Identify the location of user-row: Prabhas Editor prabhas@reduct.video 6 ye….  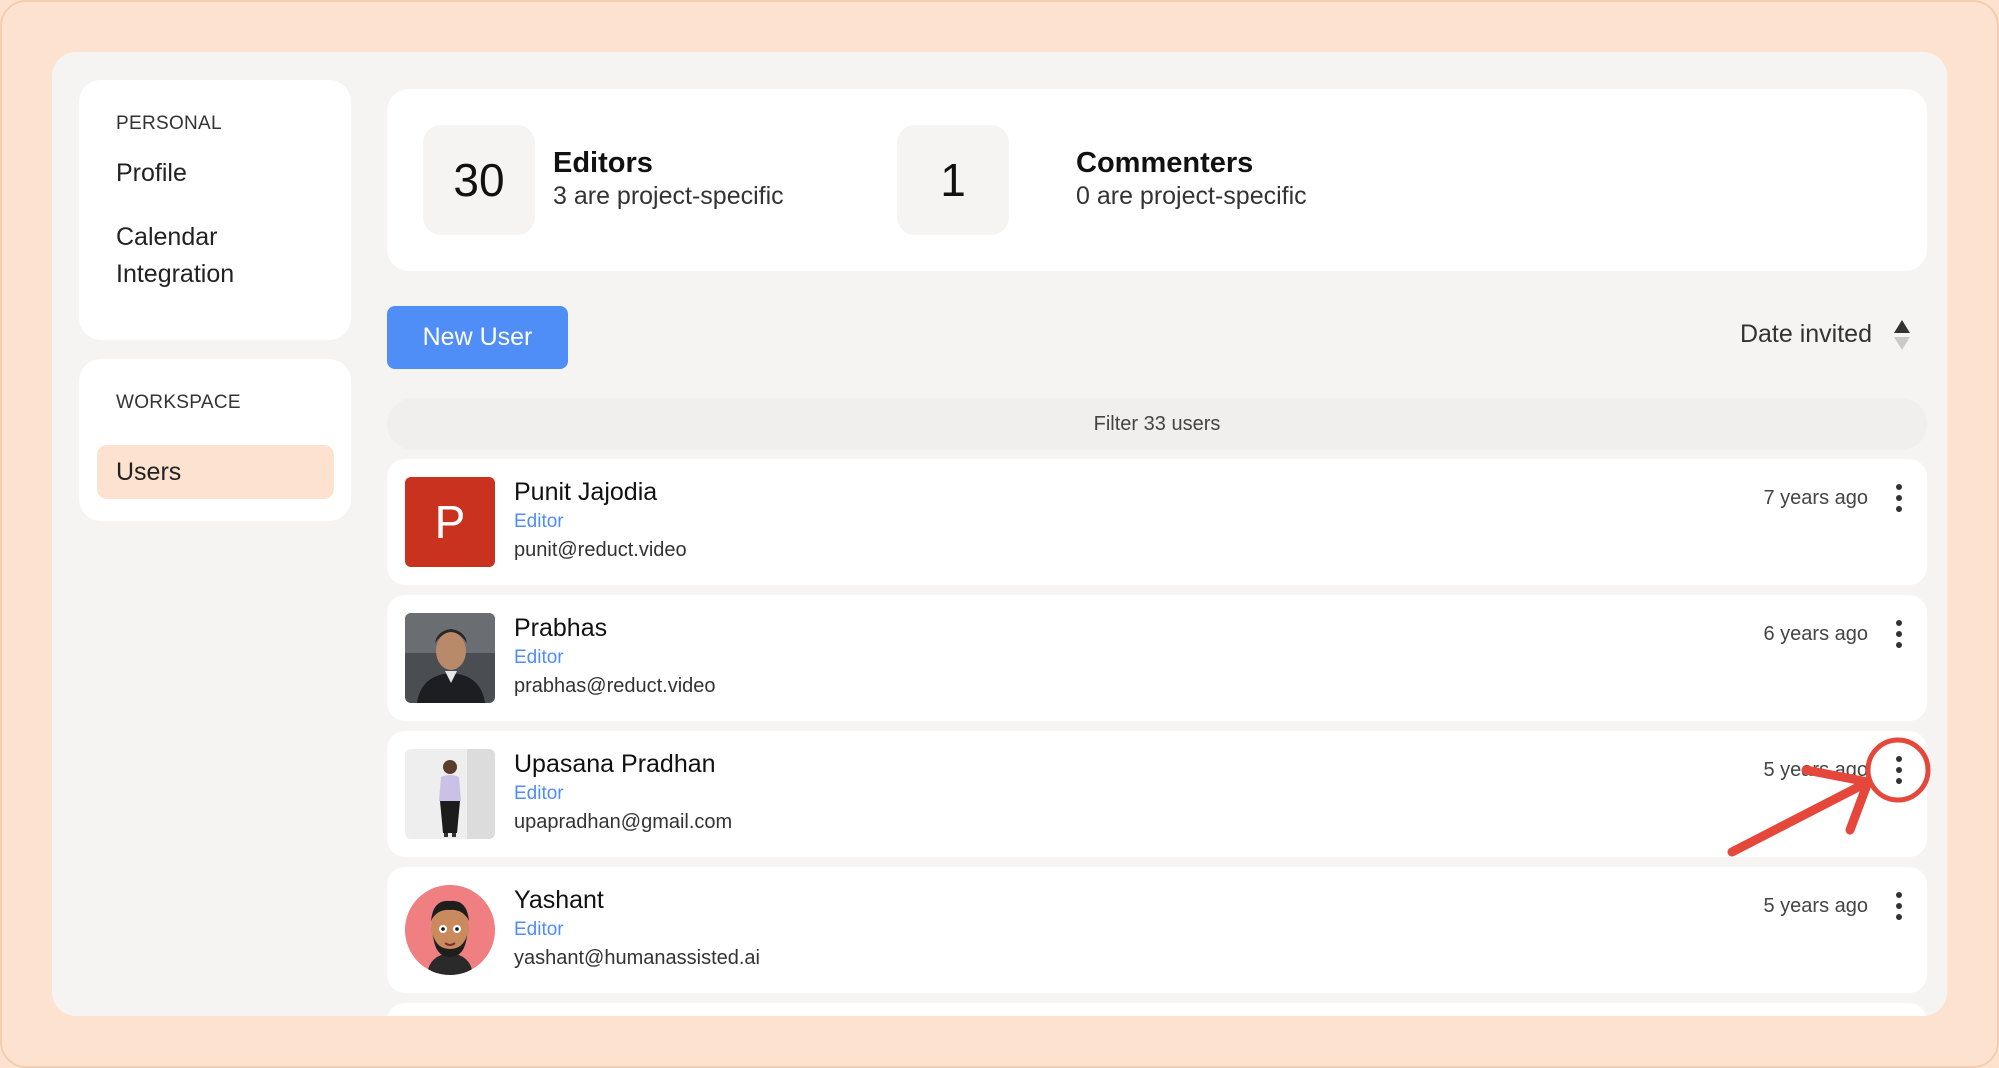
(1157, 658).